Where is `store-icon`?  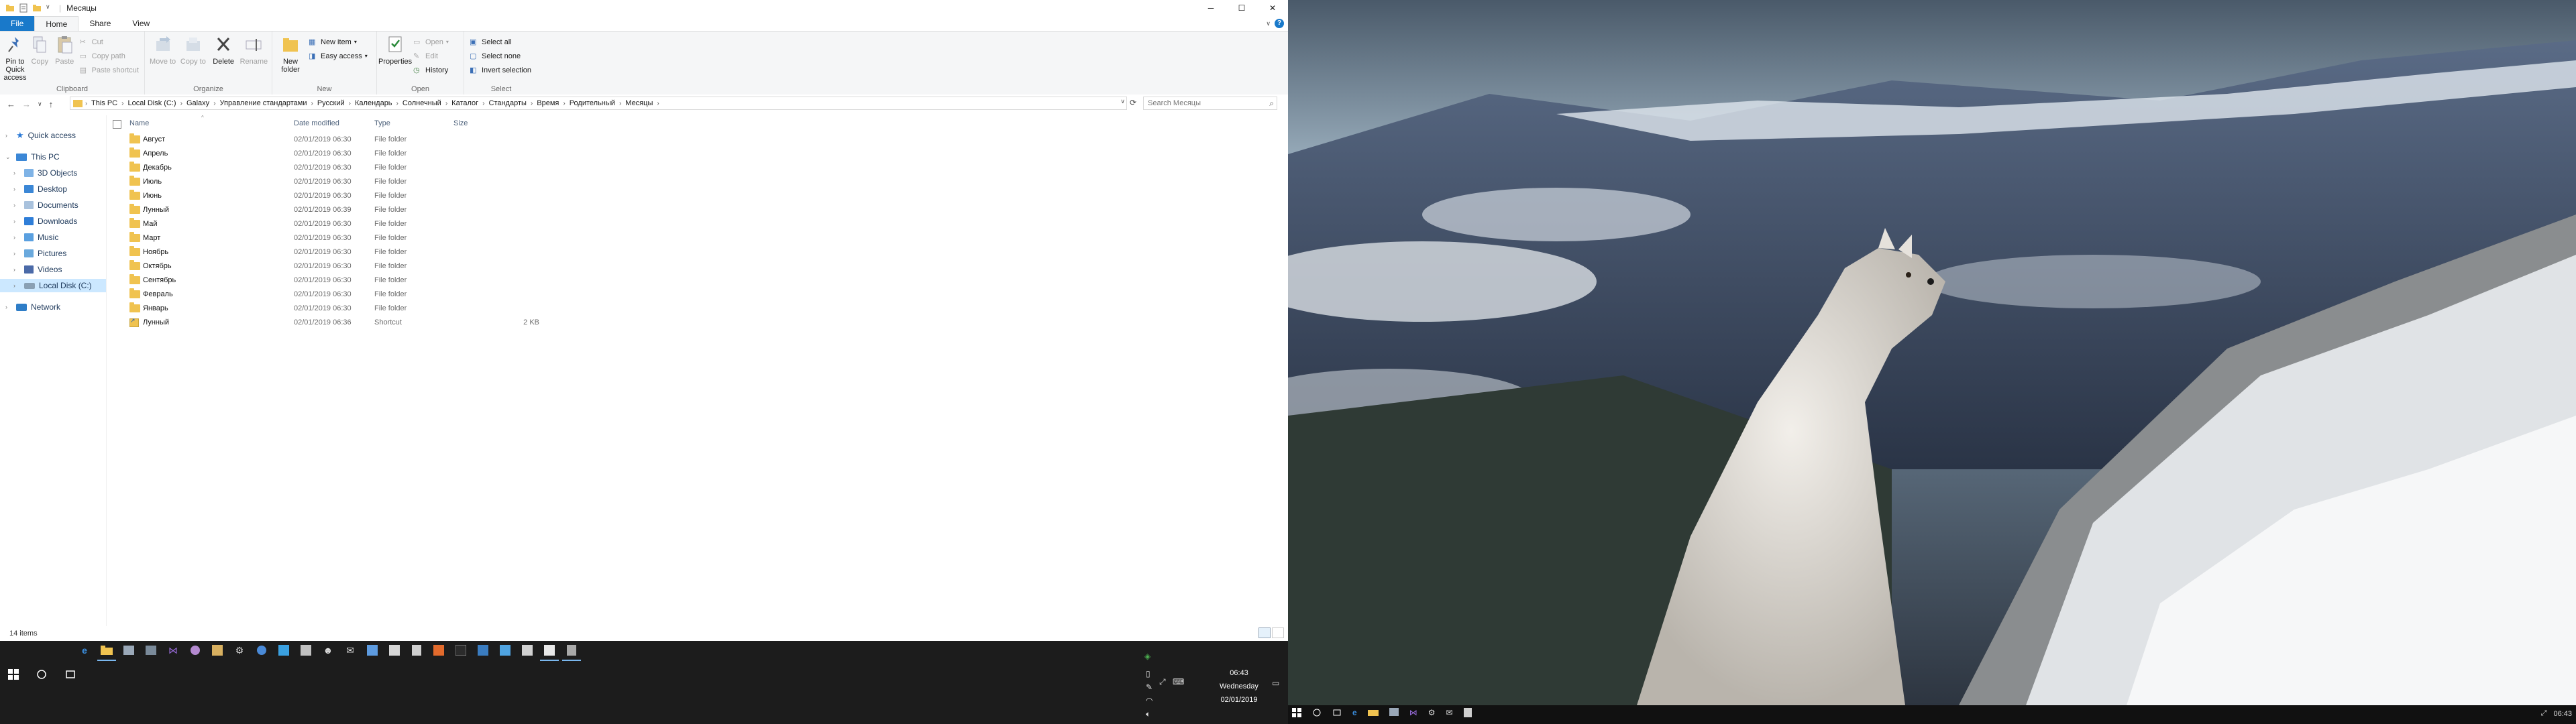 store-icon is located at coordinates (283, 650).